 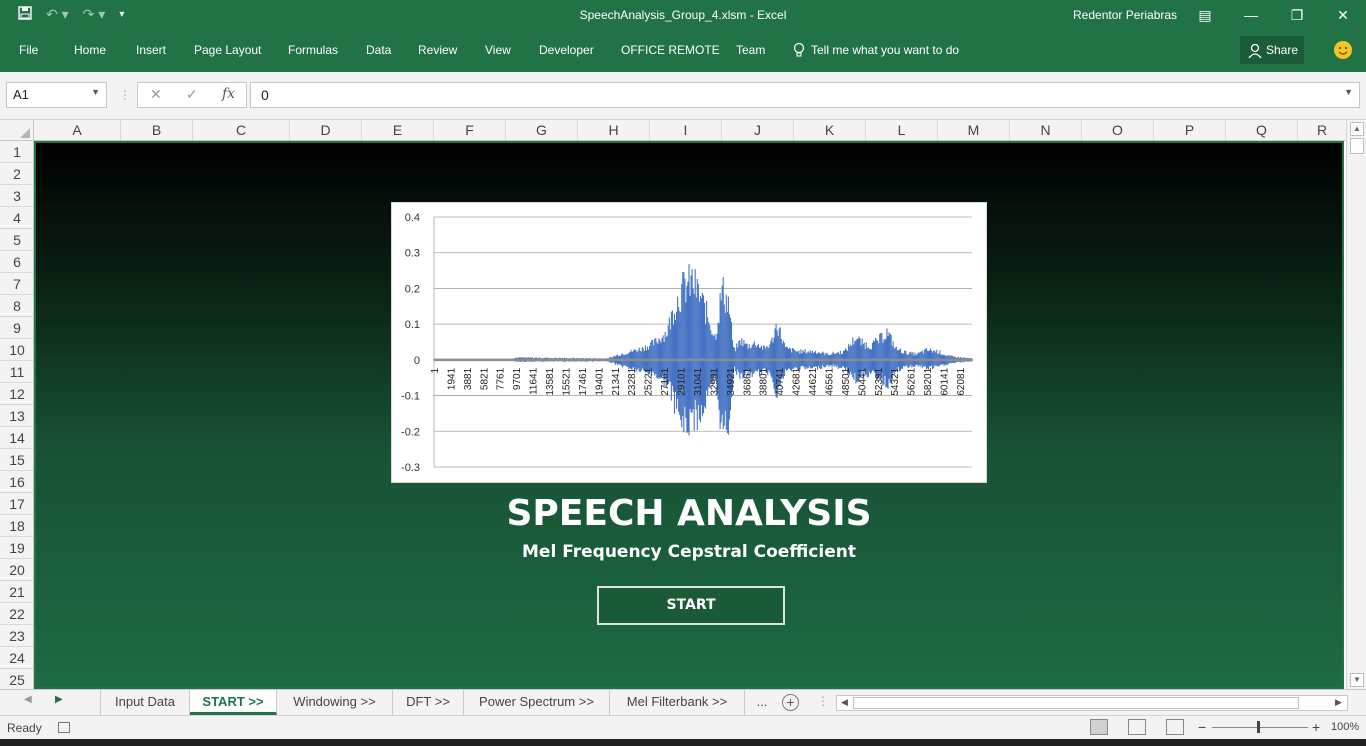 What do you see at coordinates (16, 438) in the screenshot?
I see `row-header: 14` at bounding box center [16, 438].